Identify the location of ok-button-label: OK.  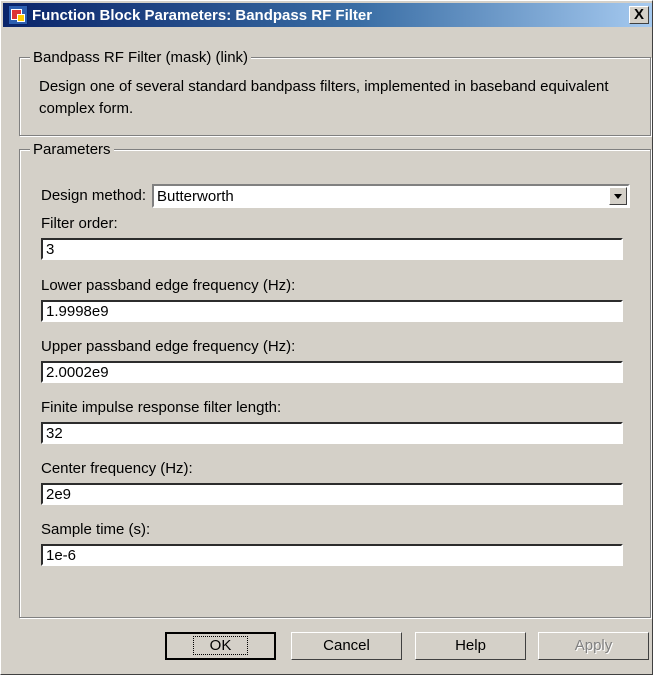
(220, 645).